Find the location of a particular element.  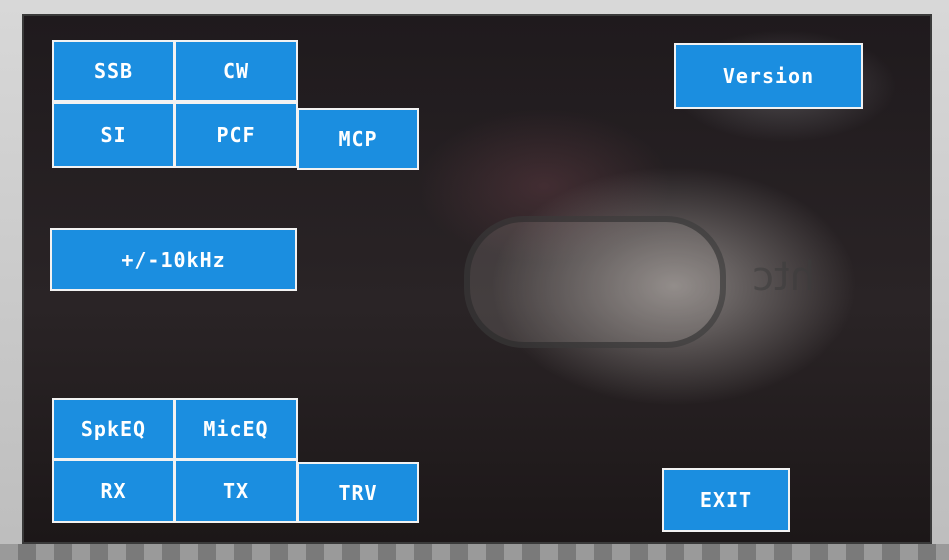

frequency-step-button: +/-10kHz is located at coordinates (173, 259).